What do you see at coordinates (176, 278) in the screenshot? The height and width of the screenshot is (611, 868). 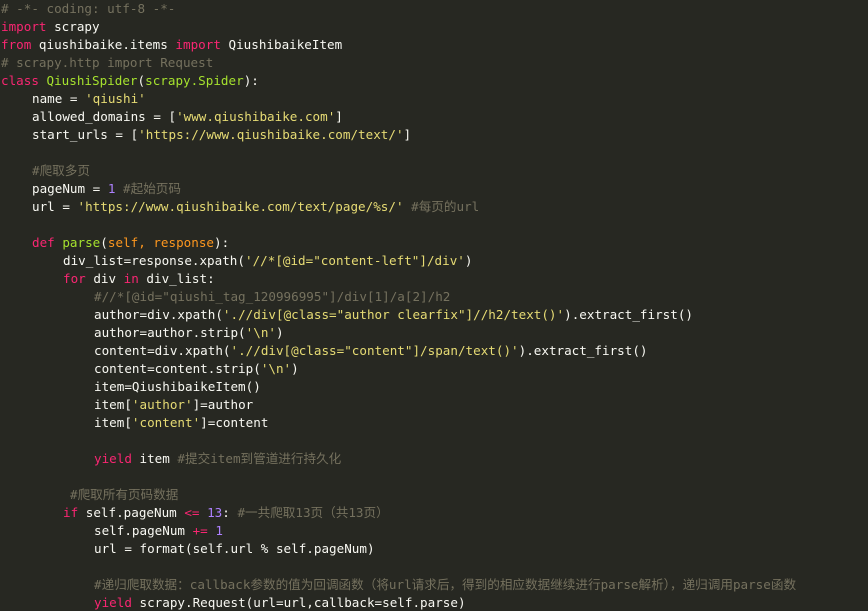 I see `code-token: div_list:` at bounding box center [176, 278].